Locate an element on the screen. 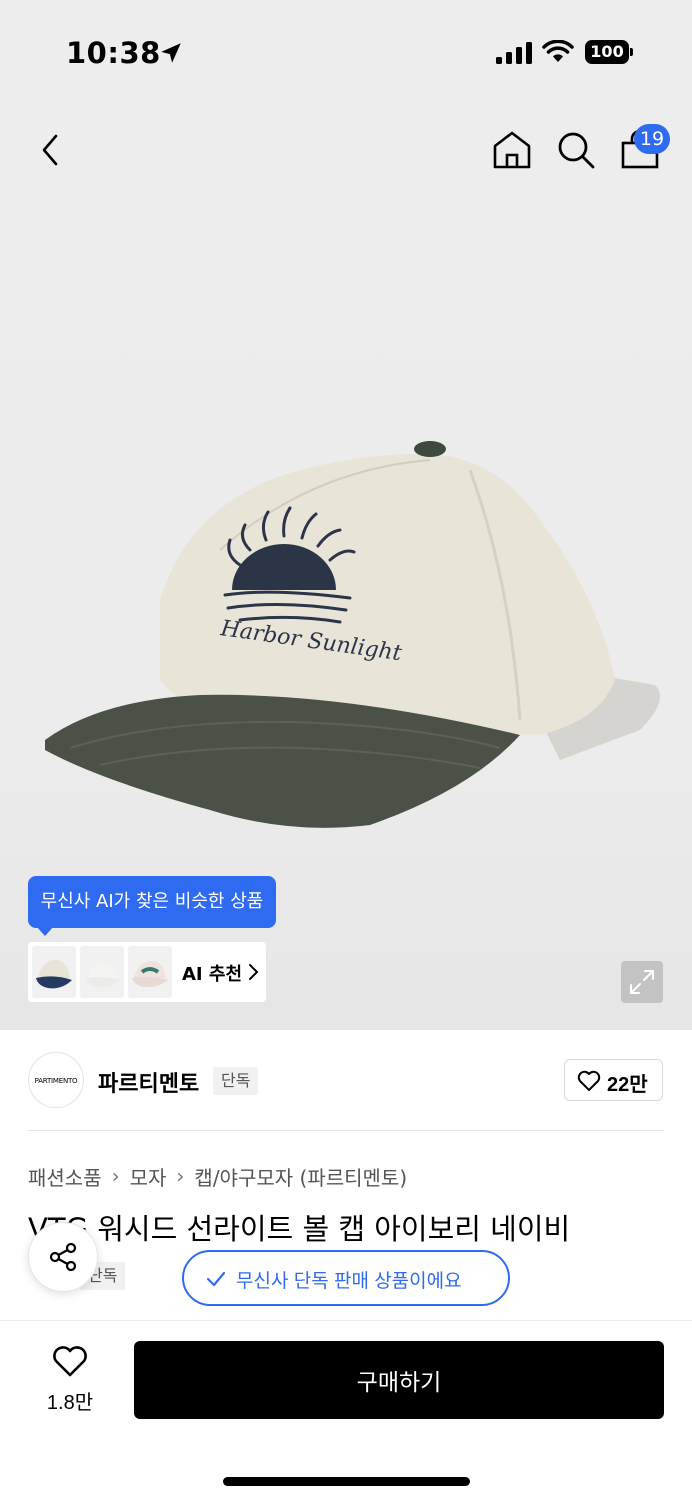 The height and width of the screenshot is (1500, 692). battery-level: 100 is located at coordinates (607, 52).